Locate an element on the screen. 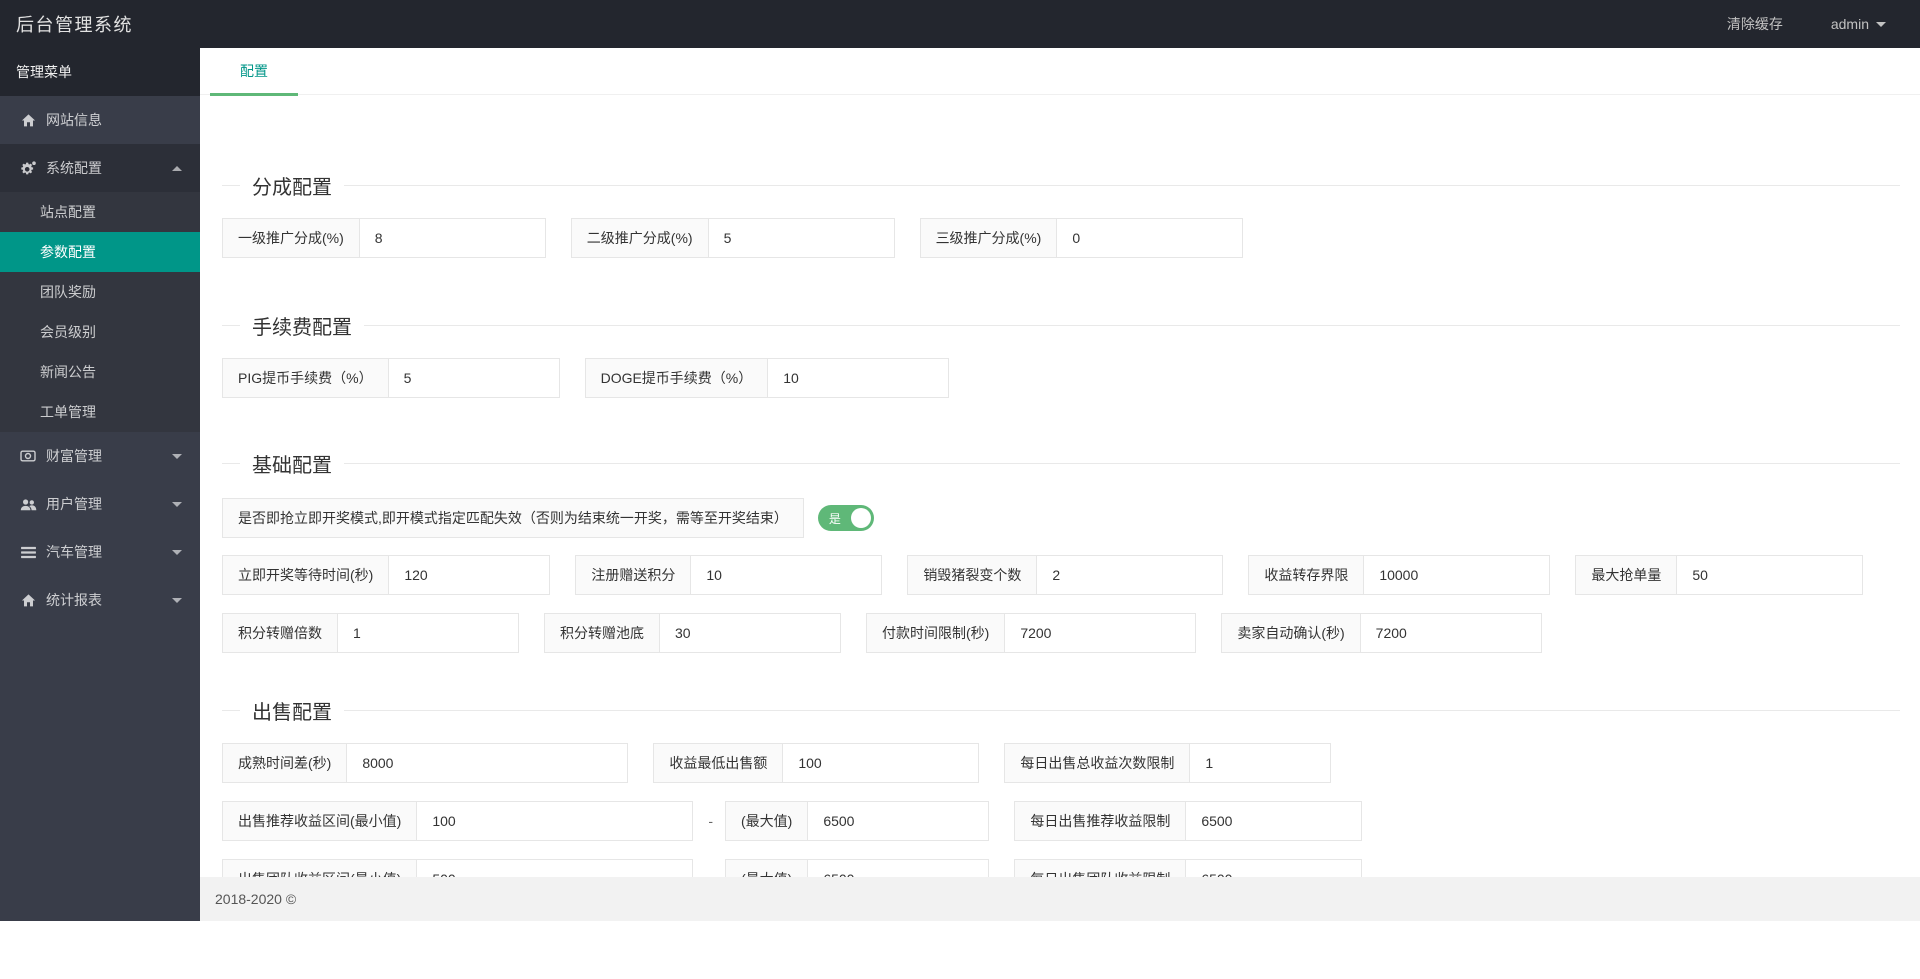 The height and width of the screenshot is (979, 1920). seller-auto-confirm-seconds-input is located at coordinates (1451, 633).